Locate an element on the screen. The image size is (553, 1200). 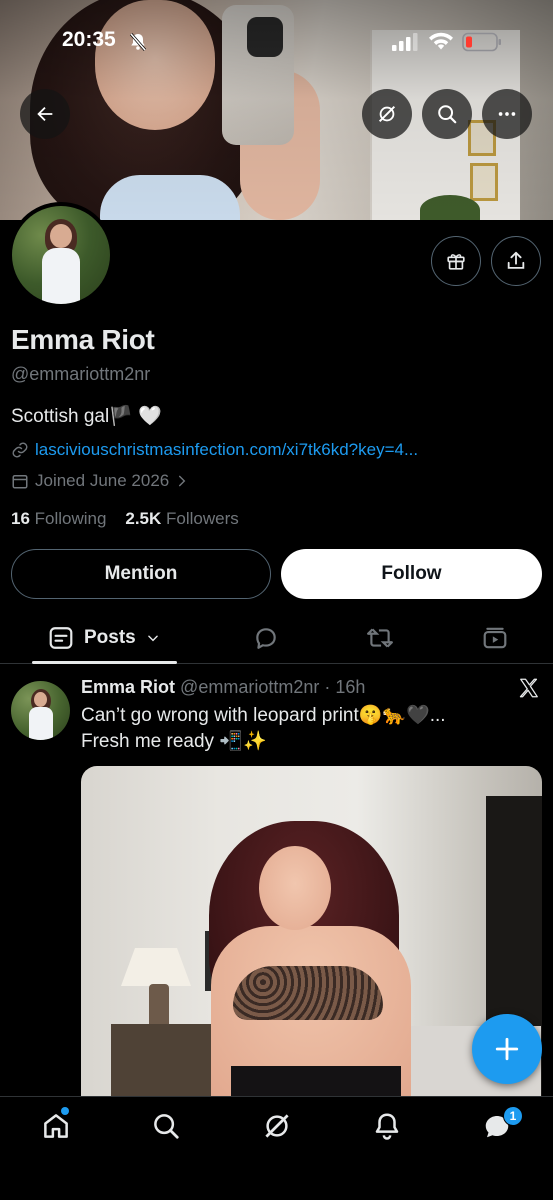
compose-button is located at coordinates (507, 1049).